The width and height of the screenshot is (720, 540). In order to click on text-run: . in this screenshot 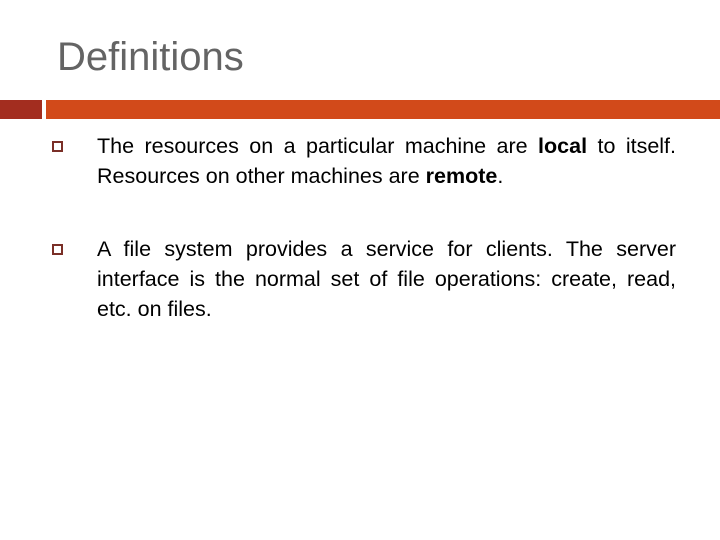, I will do `click(500, 176)`.